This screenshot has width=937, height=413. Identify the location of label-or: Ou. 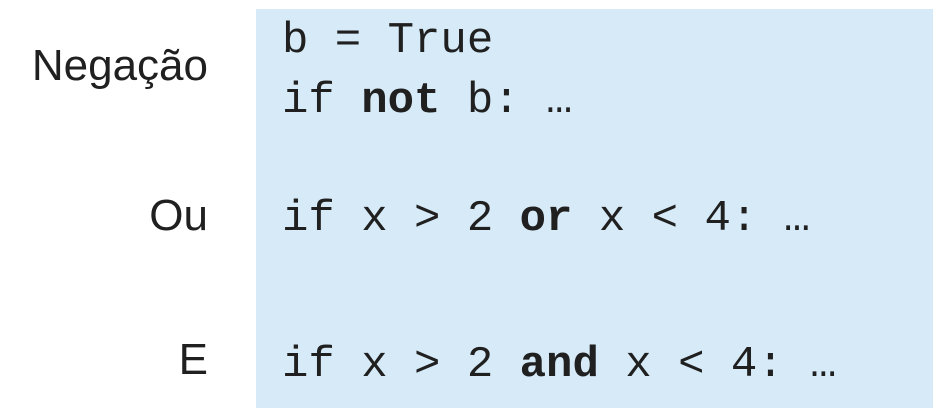
(178, 215).